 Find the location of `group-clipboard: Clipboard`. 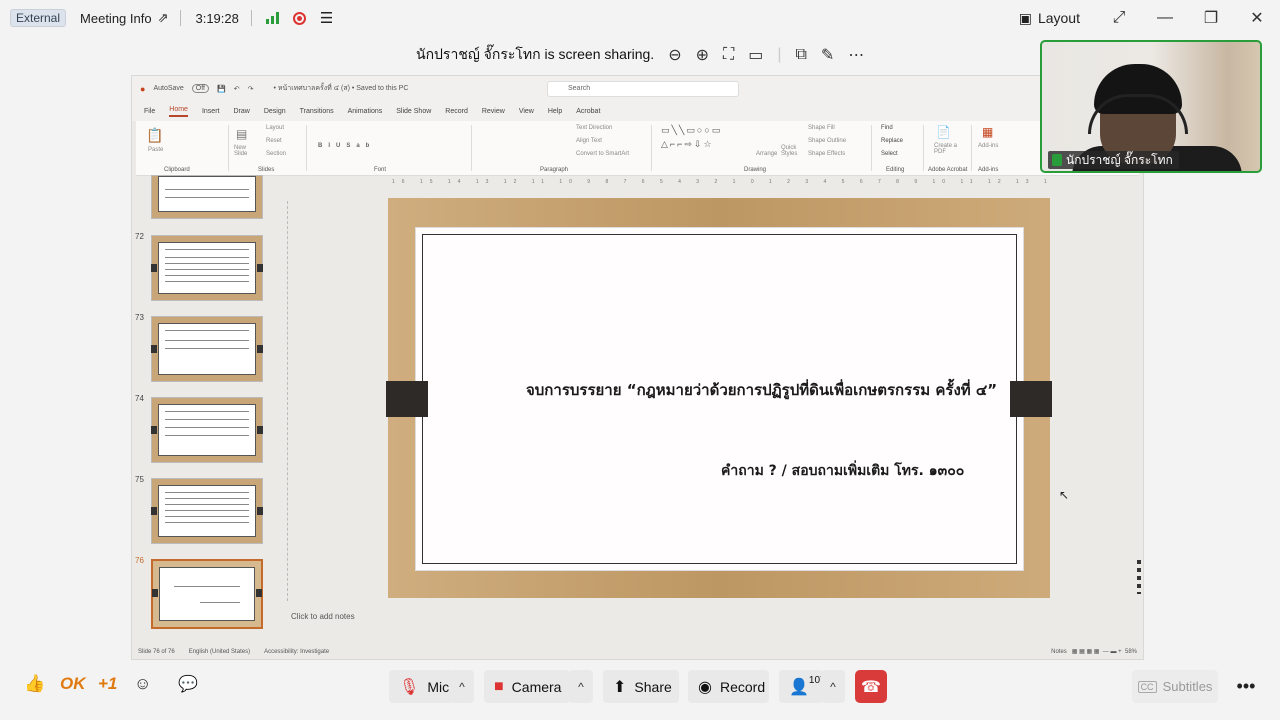

group-clipboard: Clipboard is located at coordinates (177, 170).